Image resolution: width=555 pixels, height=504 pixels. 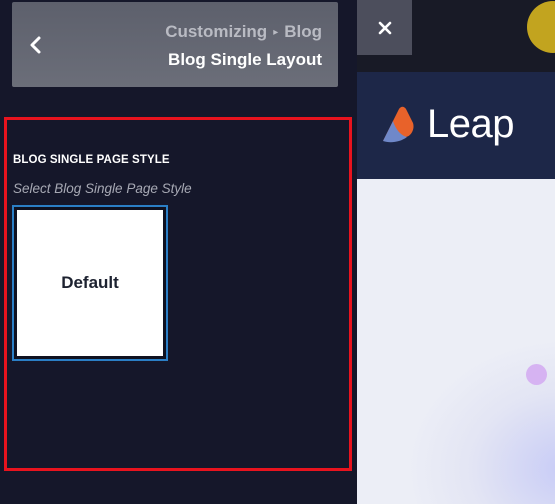 I want to click on breadcrumb: Customizing ▸ Blog, so click(x=243, y=32).